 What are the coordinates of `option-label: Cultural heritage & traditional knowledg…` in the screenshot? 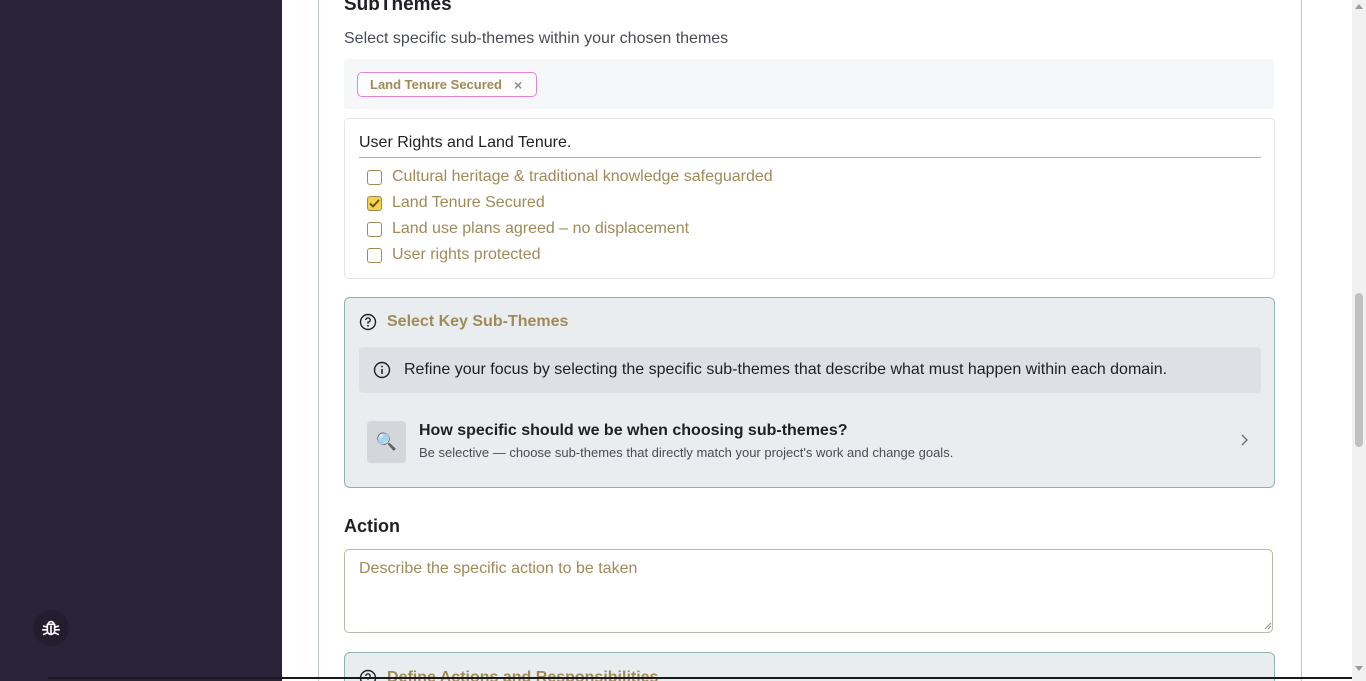 It's located at (582, 176).